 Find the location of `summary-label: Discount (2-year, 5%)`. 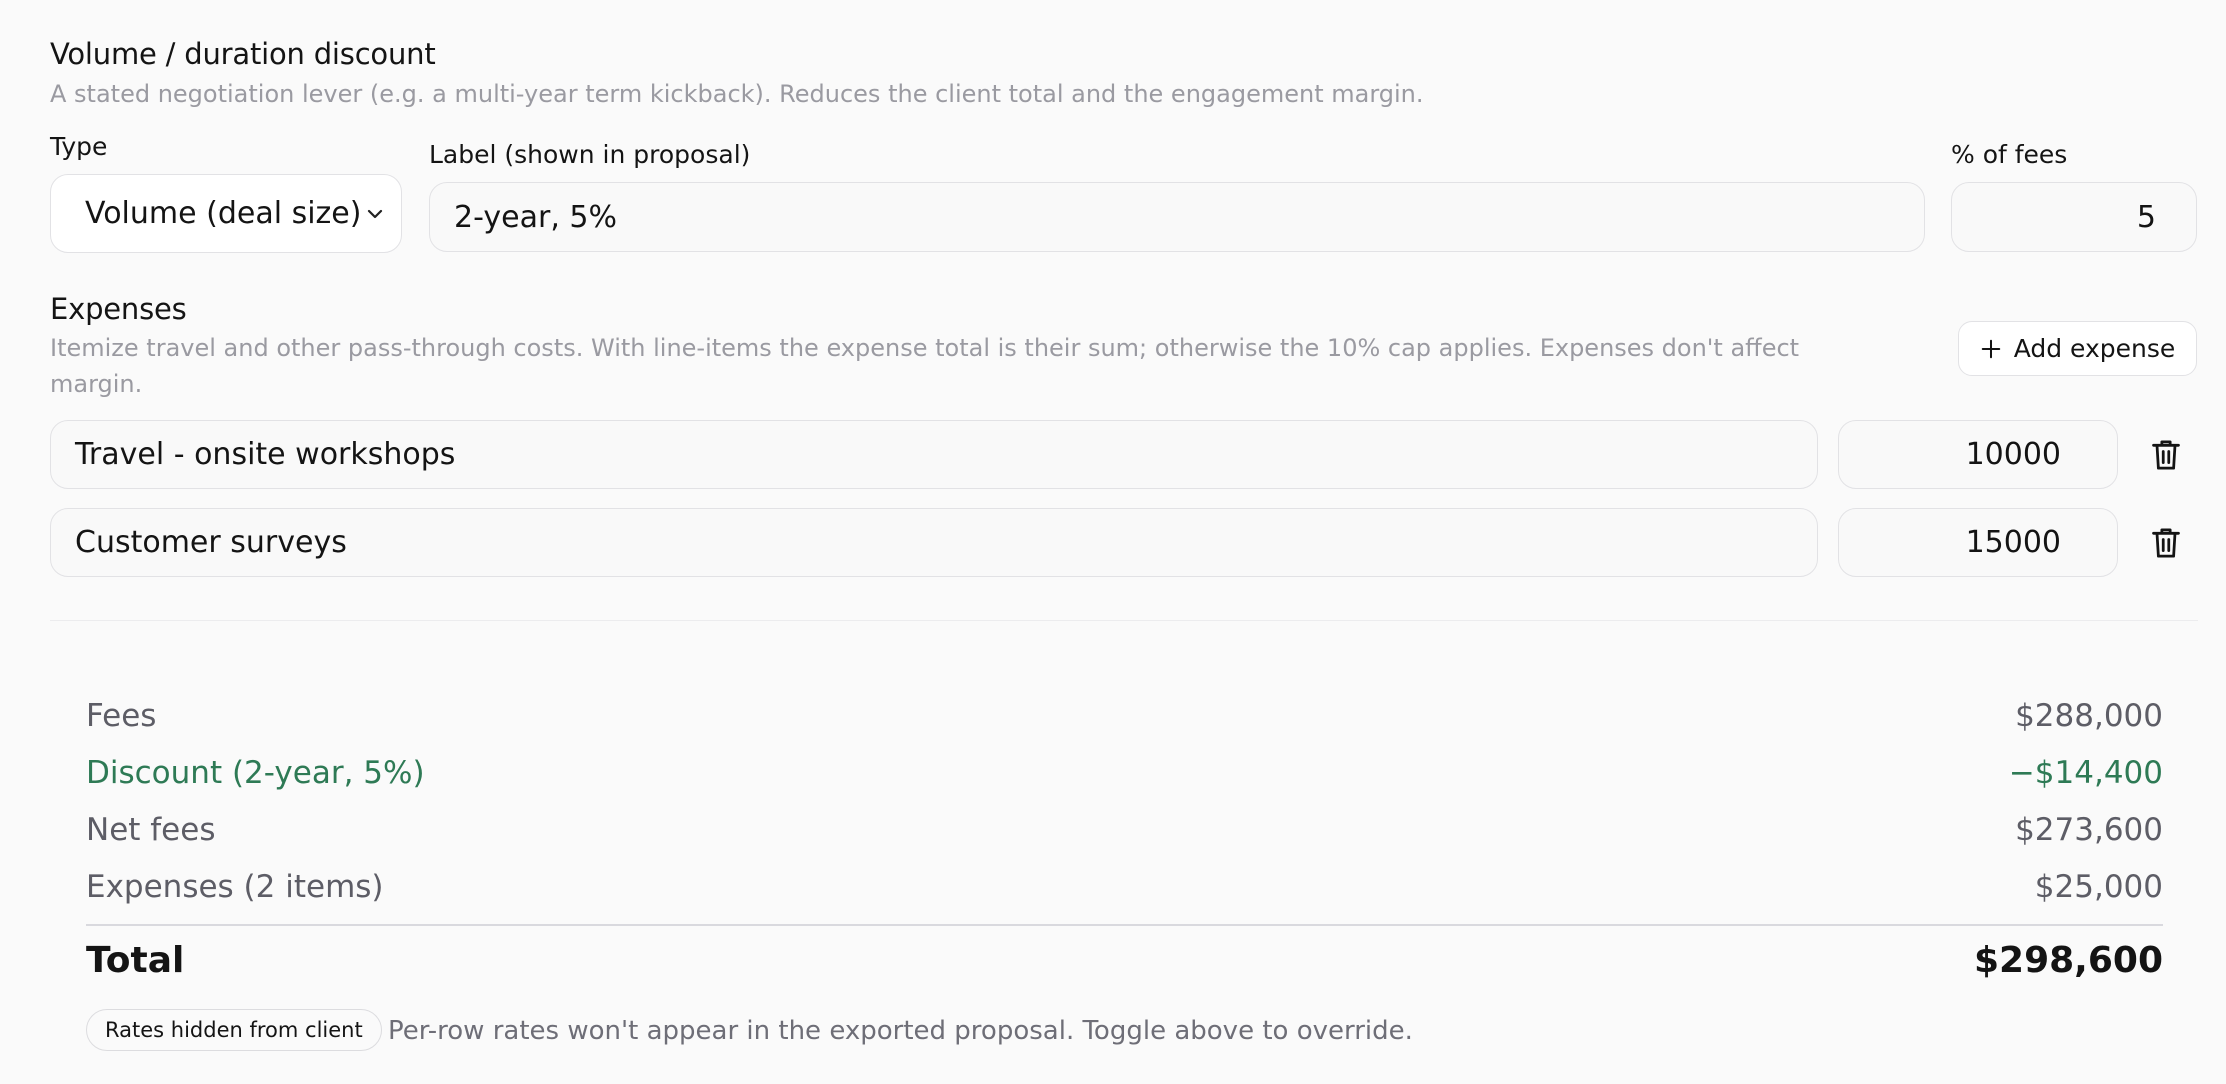

summary-label: Discount (2-year, 5%) is located at coordinates (255, 773).